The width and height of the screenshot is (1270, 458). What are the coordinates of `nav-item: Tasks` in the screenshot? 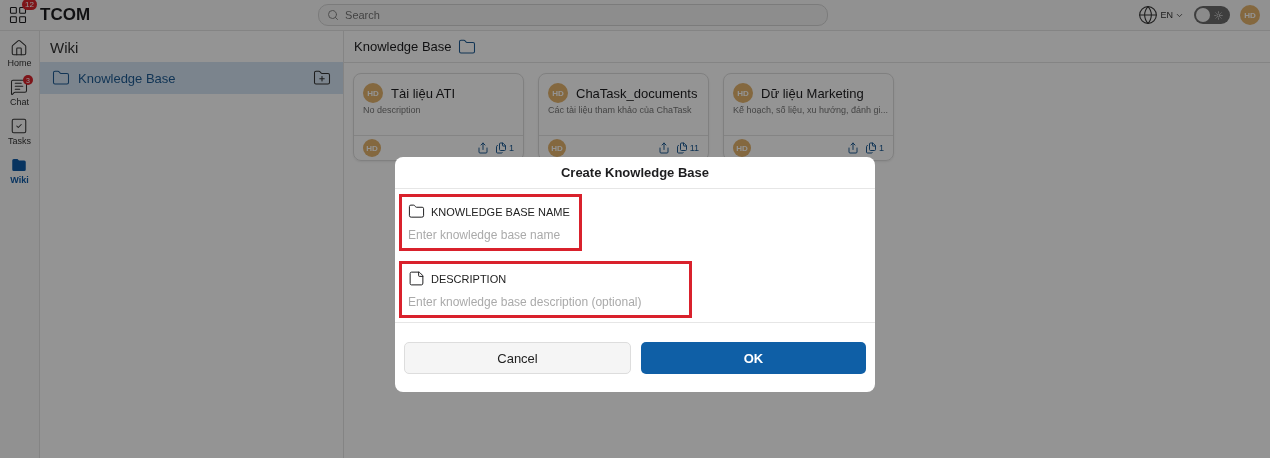 It's located at (19, 131).